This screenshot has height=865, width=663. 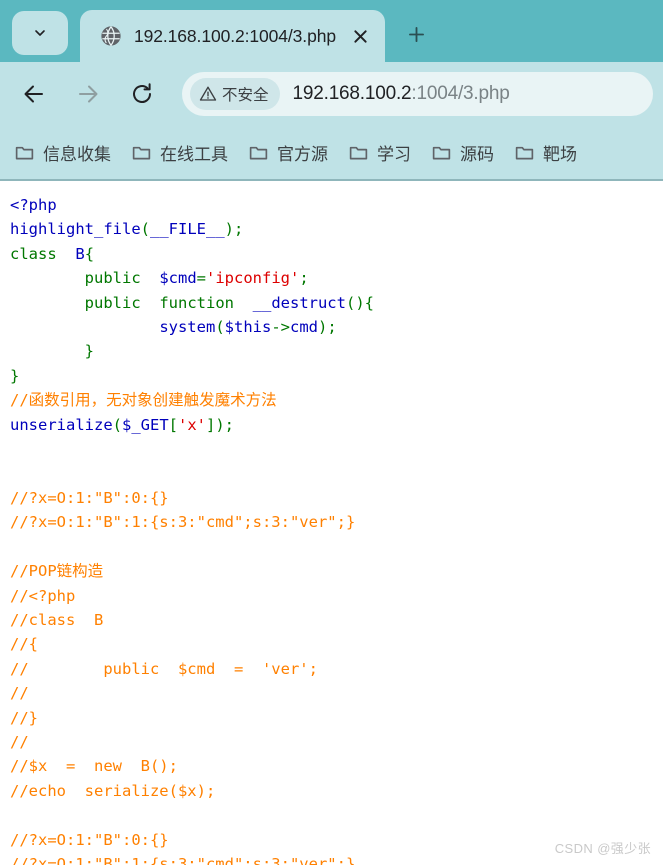 I want to click on code-token: //?x=O:1:"B":1:{s:3:"cmd";s:3:"ver";}, so click(x=183, y=859).